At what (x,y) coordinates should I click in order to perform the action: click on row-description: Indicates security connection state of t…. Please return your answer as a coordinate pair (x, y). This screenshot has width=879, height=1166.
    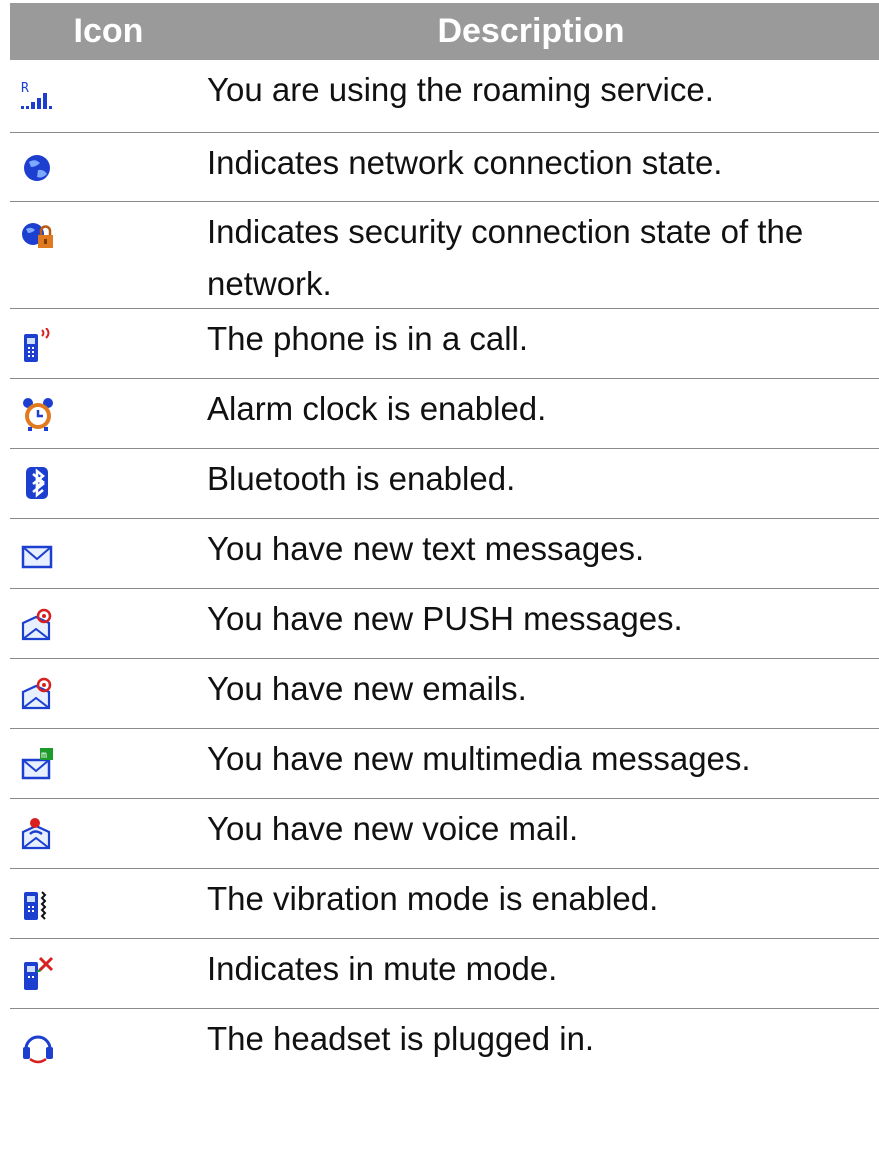
    Looking at the image, I should click on (505, 257).